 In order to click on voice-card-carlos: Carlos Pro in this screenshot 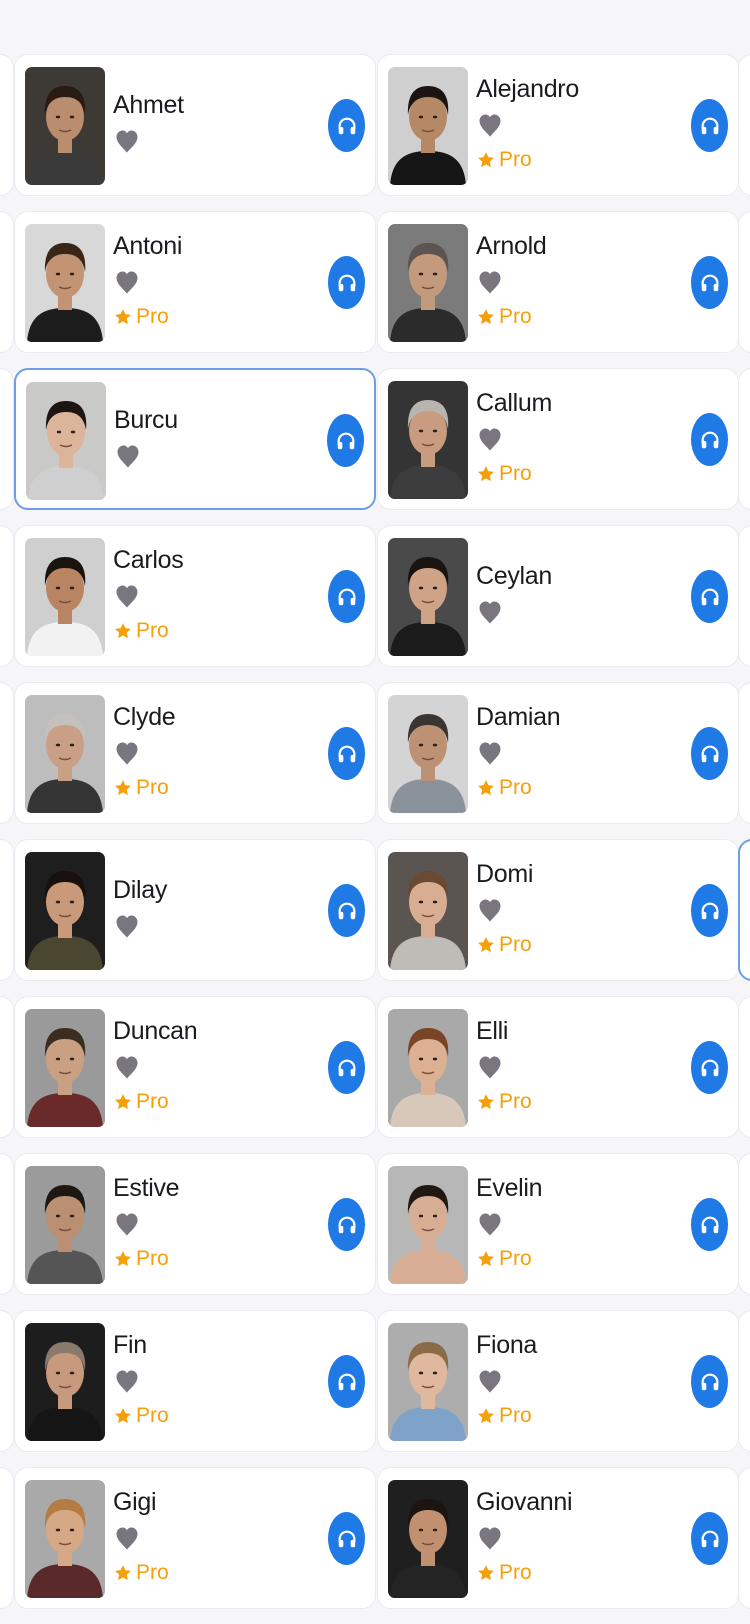, I will do `click(195, 596)`.